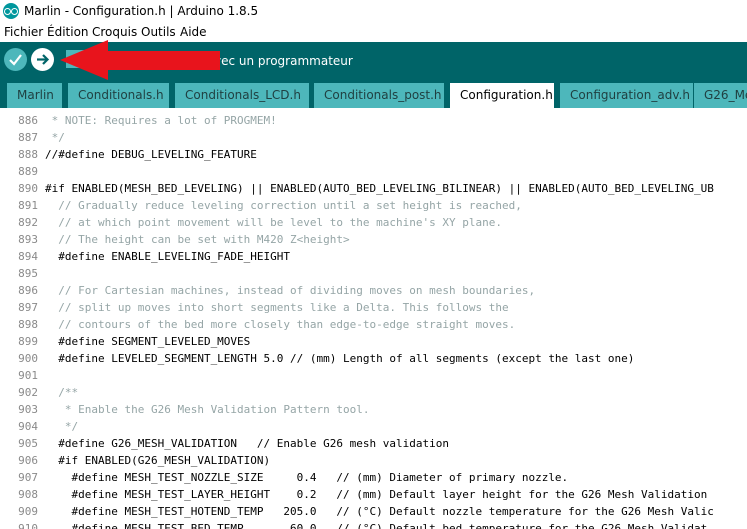 This screenshot has height=529, width=747. I want to click on line-number: 909, so click(28, 511).